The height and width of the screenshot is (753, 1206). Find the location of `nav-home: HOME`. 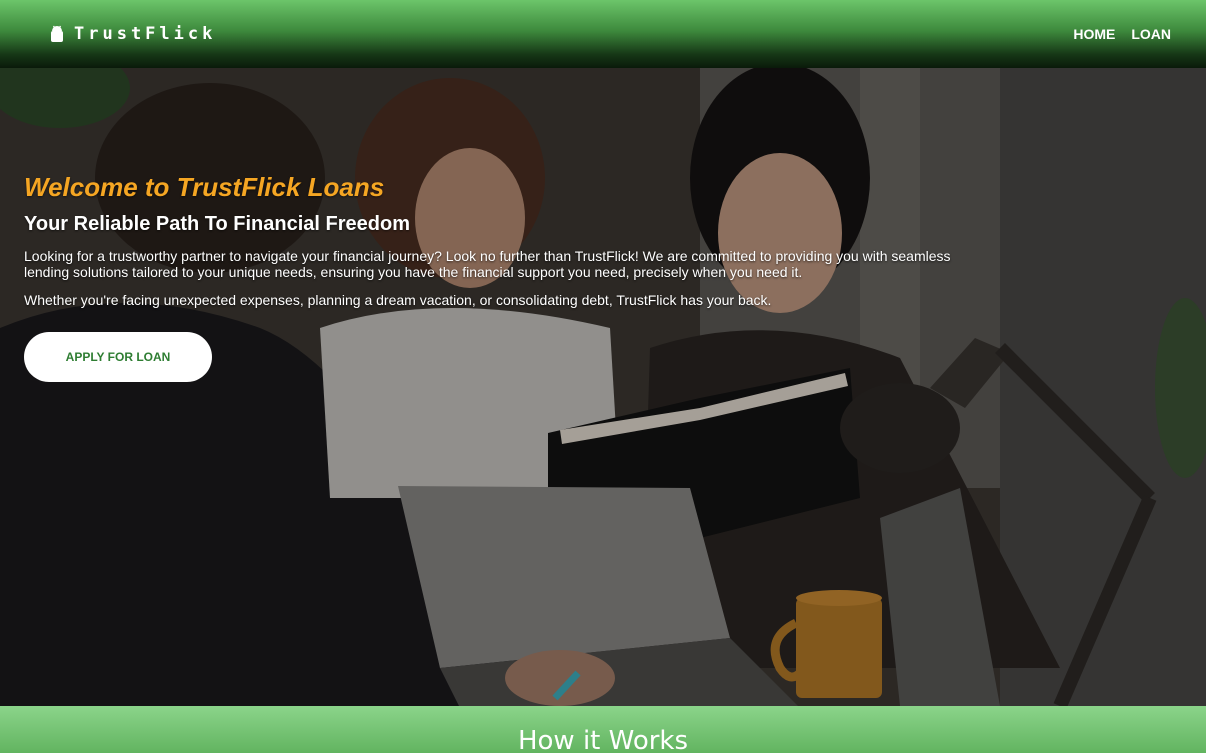

nav-home: HOME is located at coordinates (1094, 34).